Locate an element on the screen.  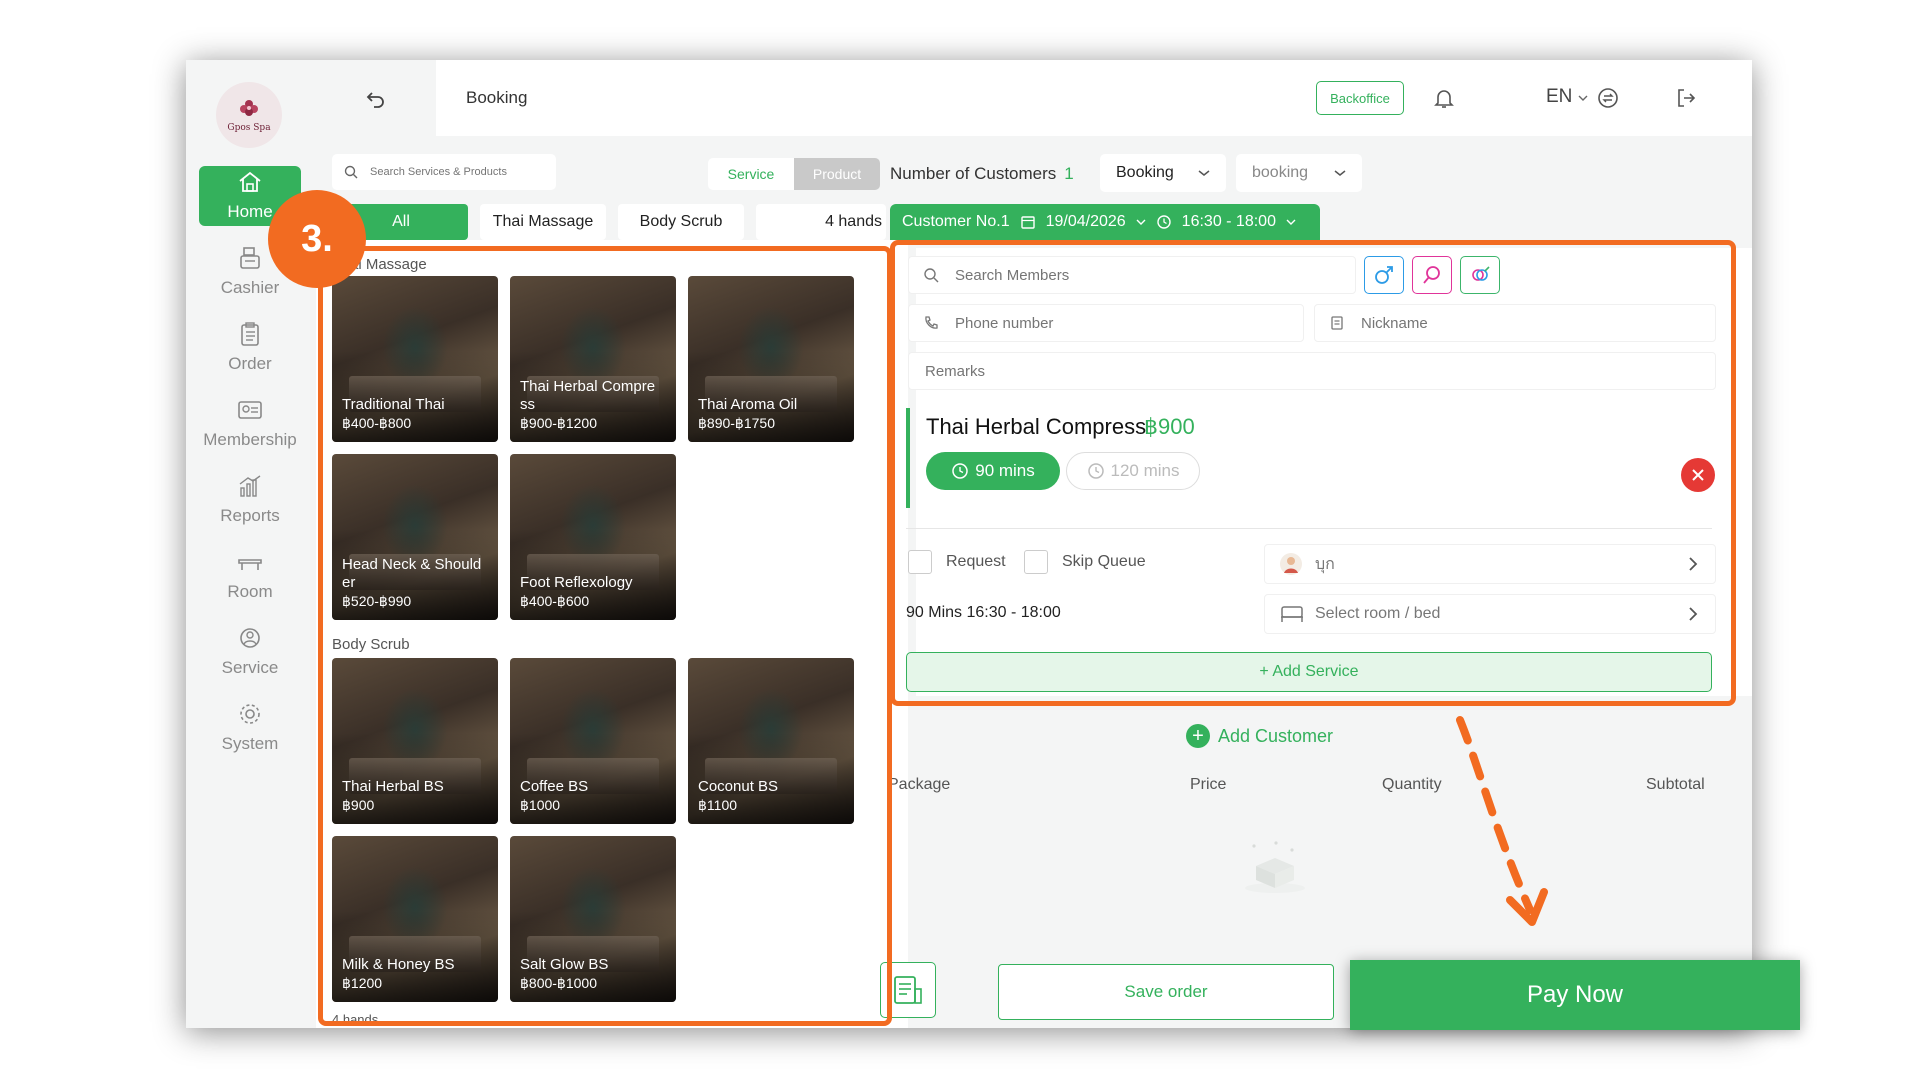
category-body-scrub: Body Scrub is located at coordinates (681, 222).